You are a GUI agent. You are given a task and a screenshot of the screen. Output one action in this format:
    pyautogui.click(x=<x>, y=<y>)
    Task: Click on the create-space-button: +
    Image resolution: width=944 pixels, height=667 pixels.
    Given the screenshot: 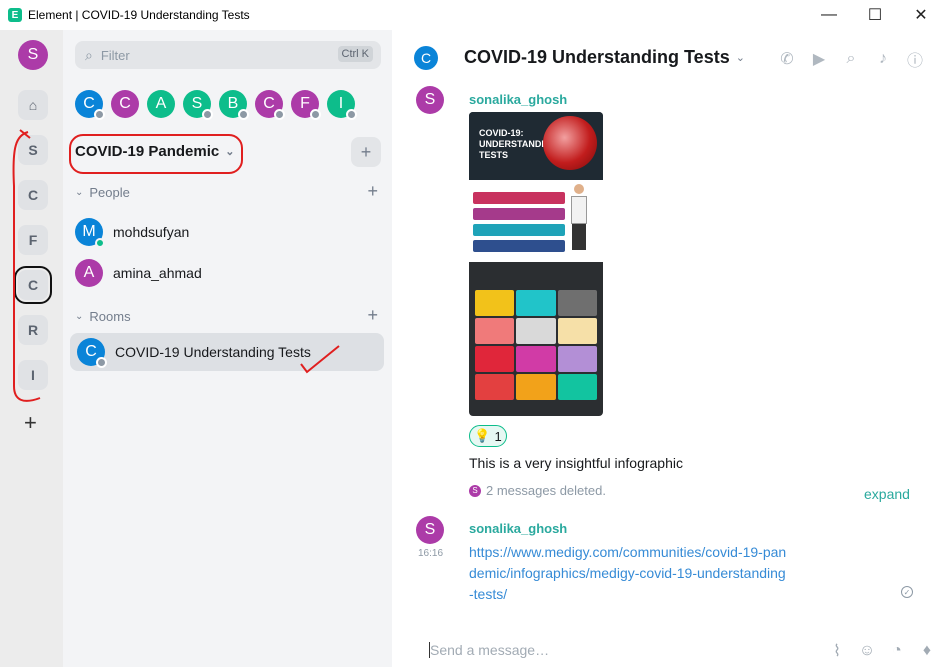 What is the action you would take?
    pyautogui.click(x=30, y=423)
    